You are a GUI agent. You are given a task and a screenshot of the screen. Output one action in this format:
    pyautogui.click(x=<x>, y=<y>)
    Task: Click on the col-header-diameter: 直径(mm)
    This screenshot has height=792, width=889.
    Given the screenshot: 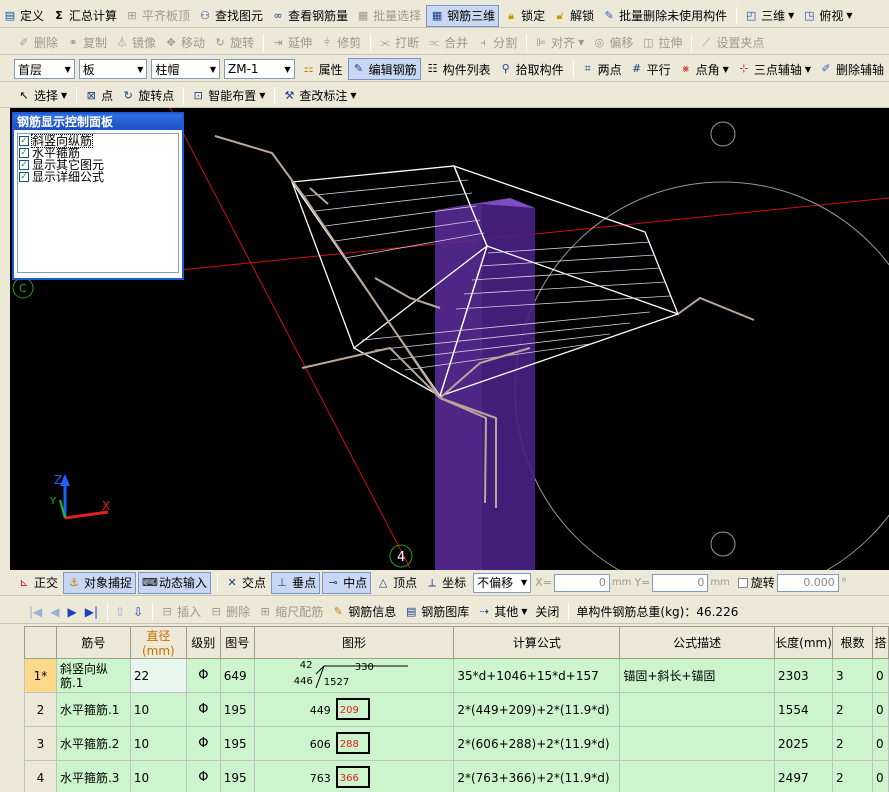 What is the action you would take?
    pyautogui.click(x=158, y=642)
    